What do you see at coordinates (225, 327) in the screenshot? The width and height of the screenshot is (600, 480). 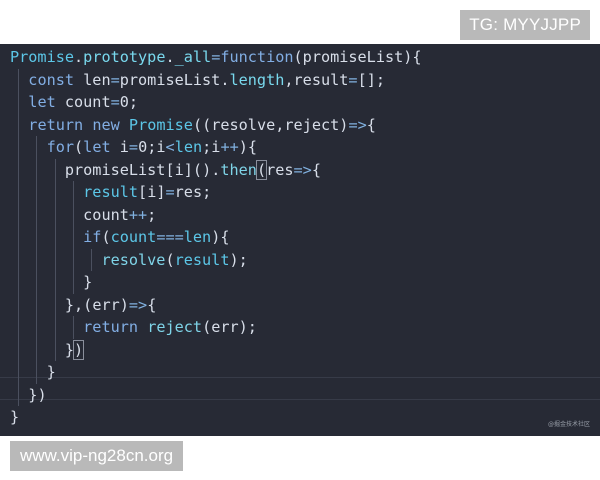 I see `token-var: err` at bounding box center [225, 327].